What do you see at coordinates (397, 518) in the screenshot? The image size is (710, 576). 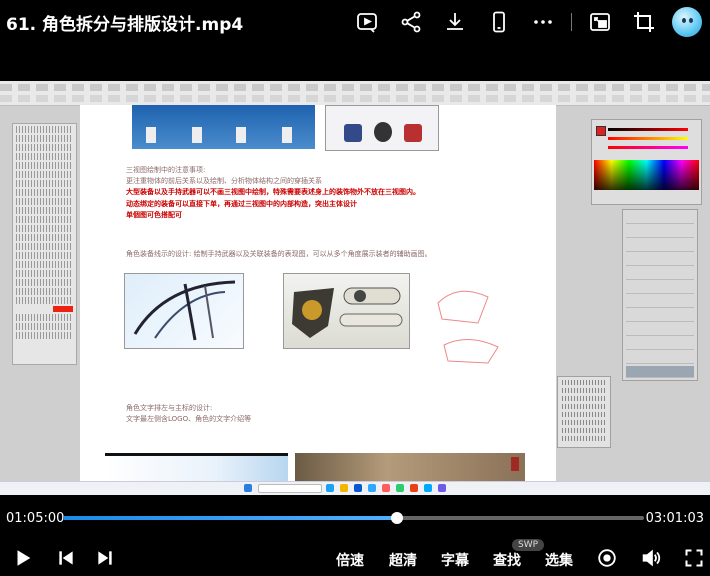 I see `progress-thumb` at bounding box center [397, 518].